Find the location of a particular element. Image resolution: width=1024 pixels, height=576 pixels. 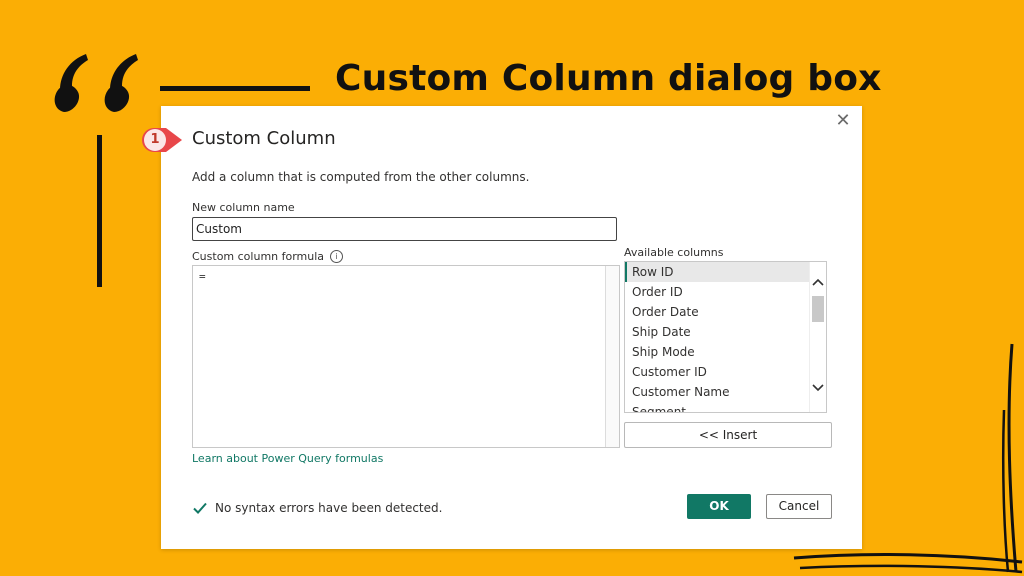

ok-button: OK is located at coordinates (719, 506).